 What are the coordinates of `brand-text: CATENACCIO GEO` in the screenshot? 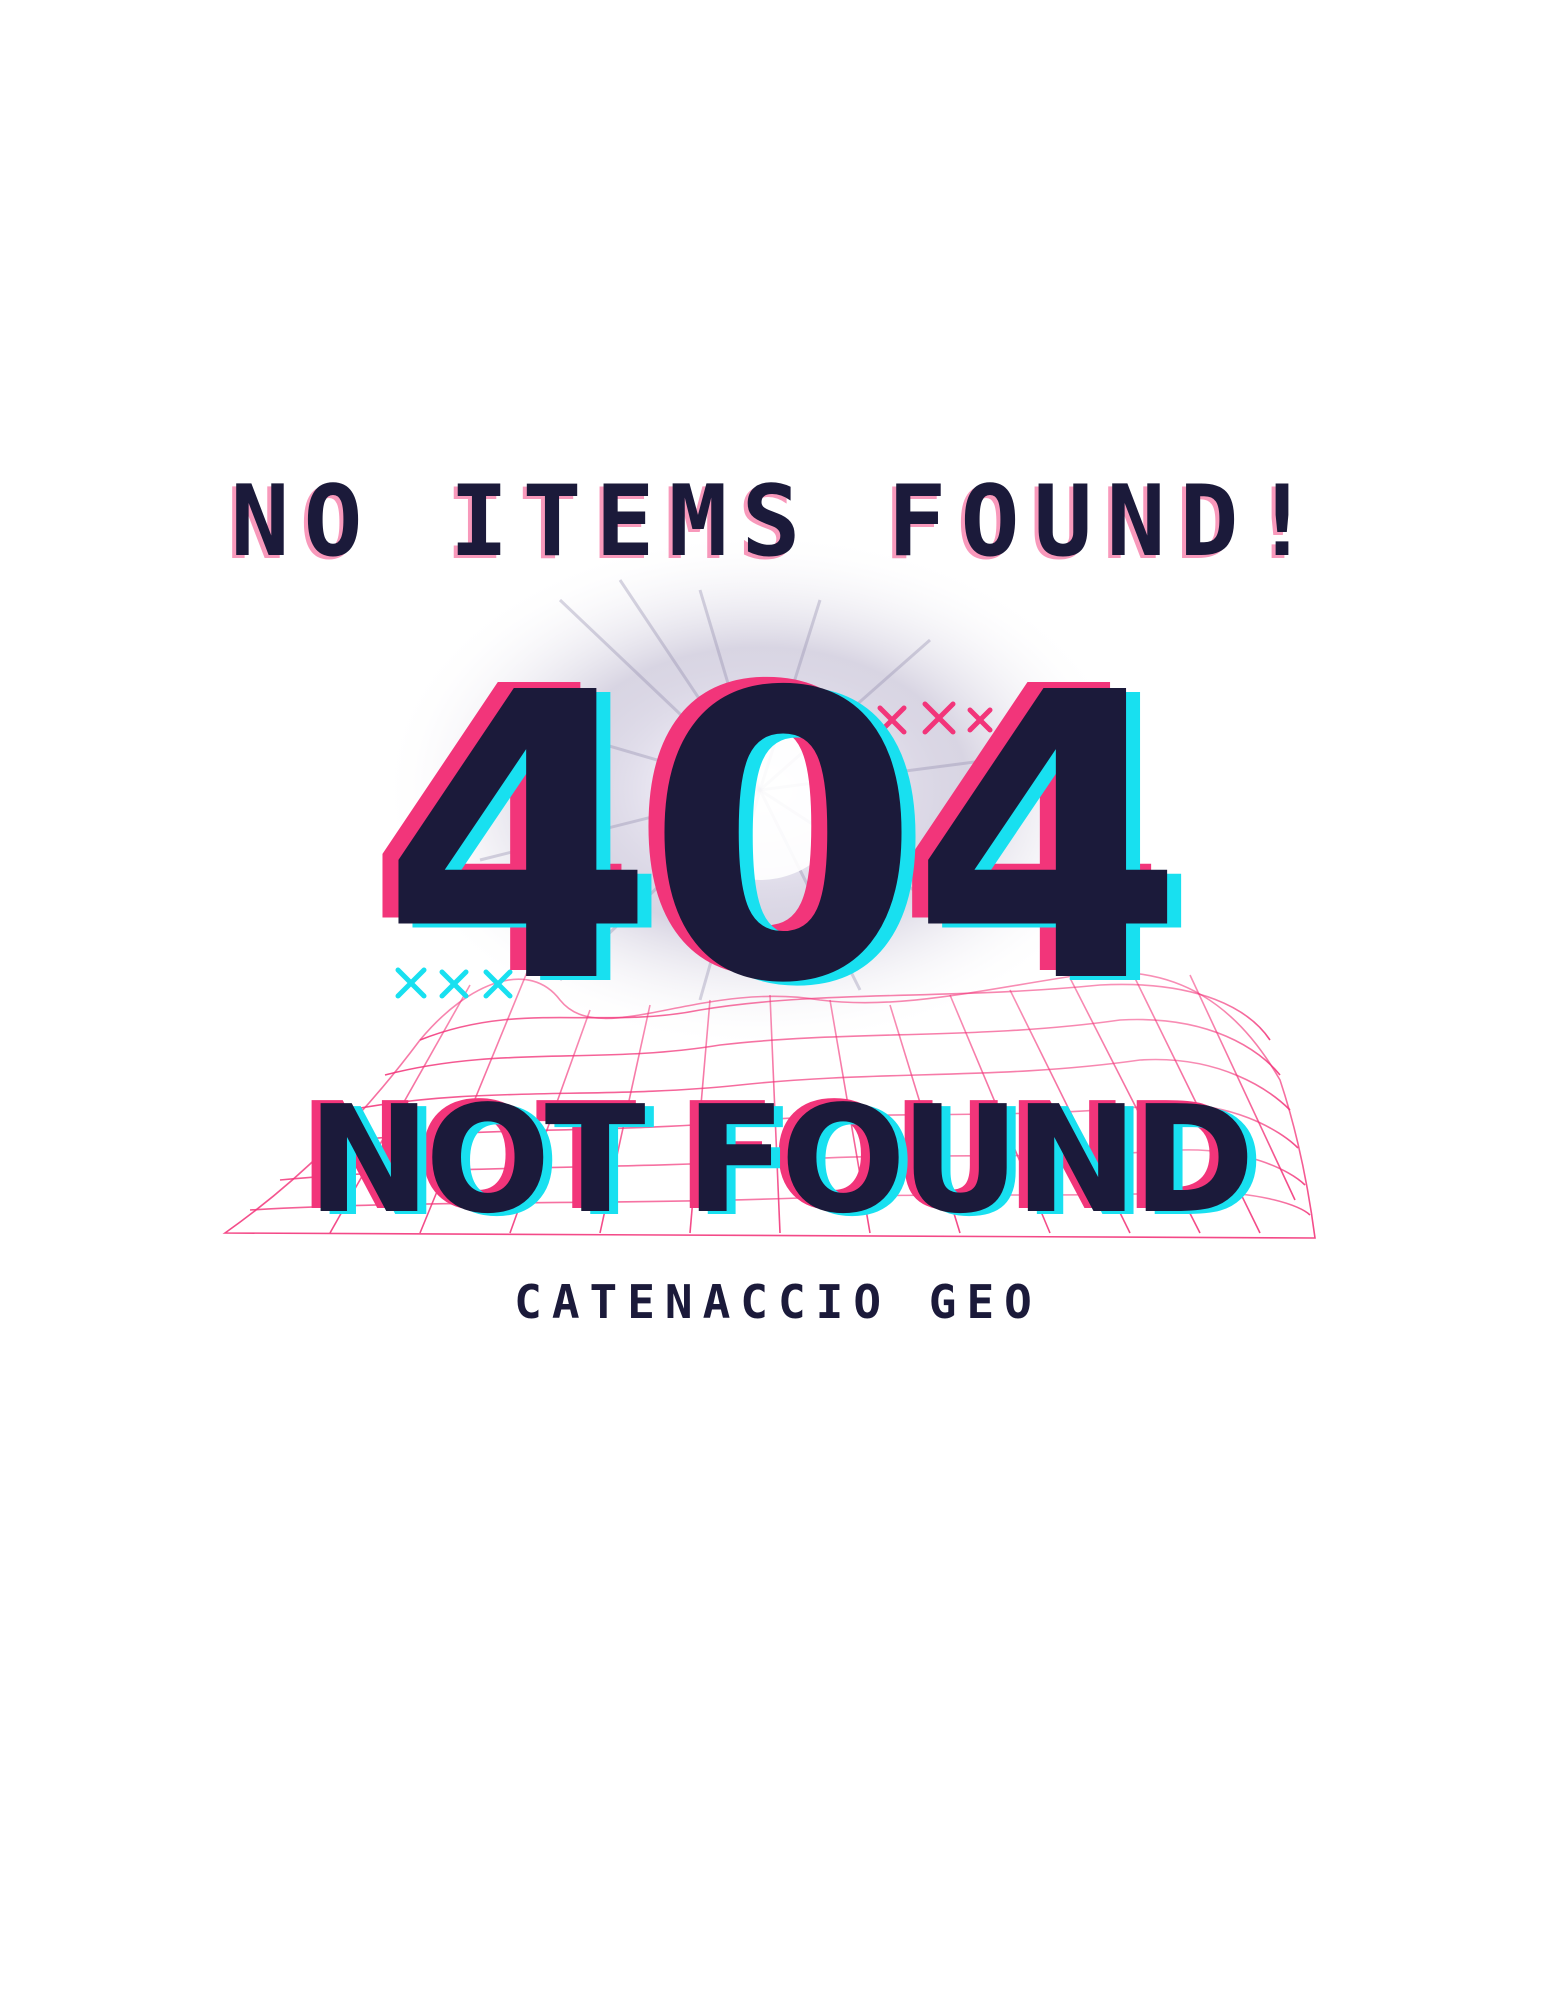 It's located at (778, 1302).